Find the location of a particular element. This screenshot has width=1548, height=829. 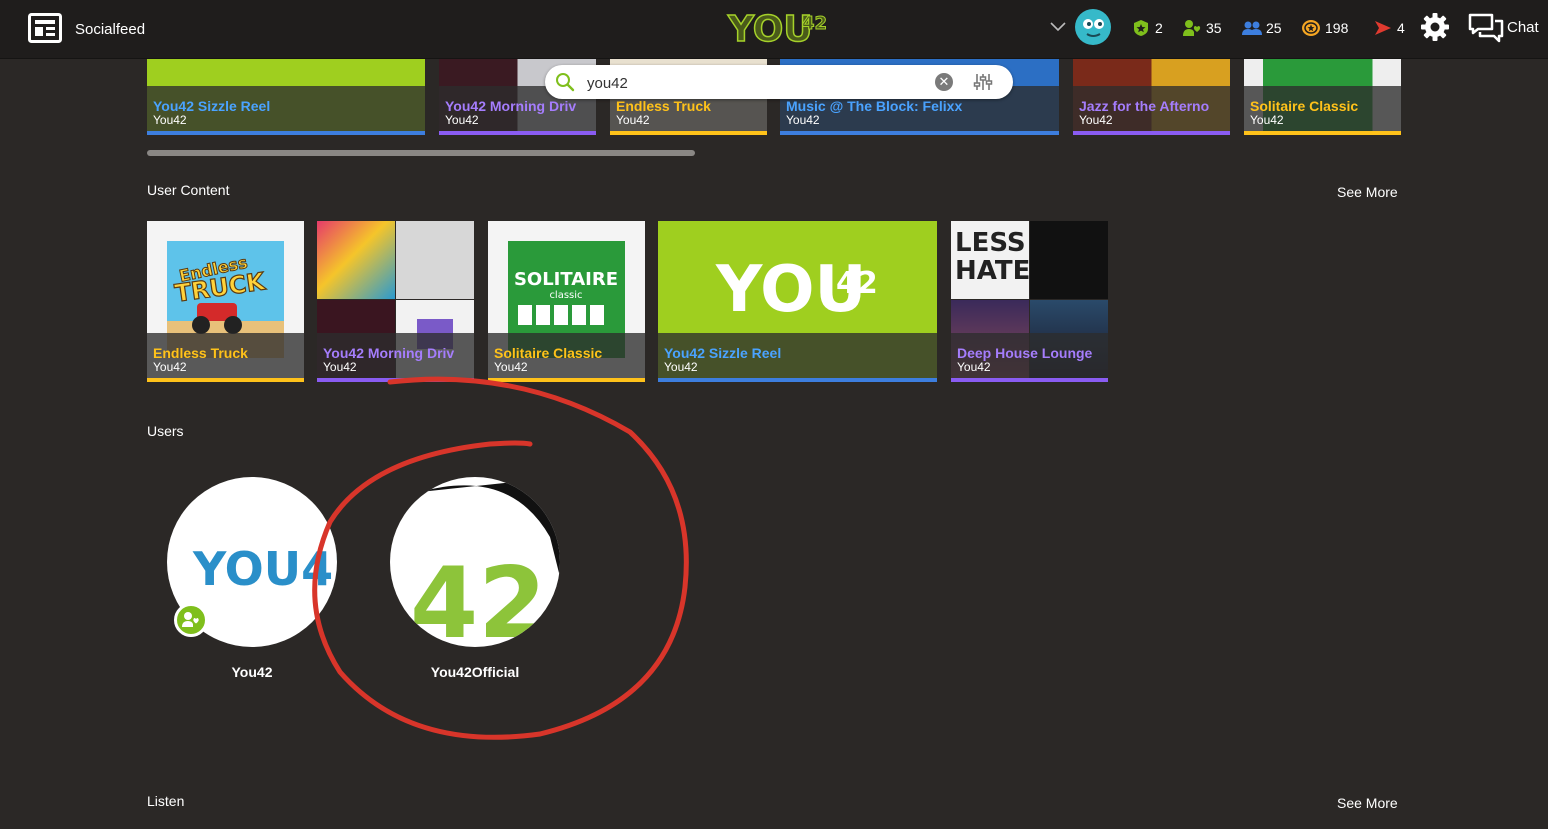

newsfeed-icon is located at coordinates (45, 28).